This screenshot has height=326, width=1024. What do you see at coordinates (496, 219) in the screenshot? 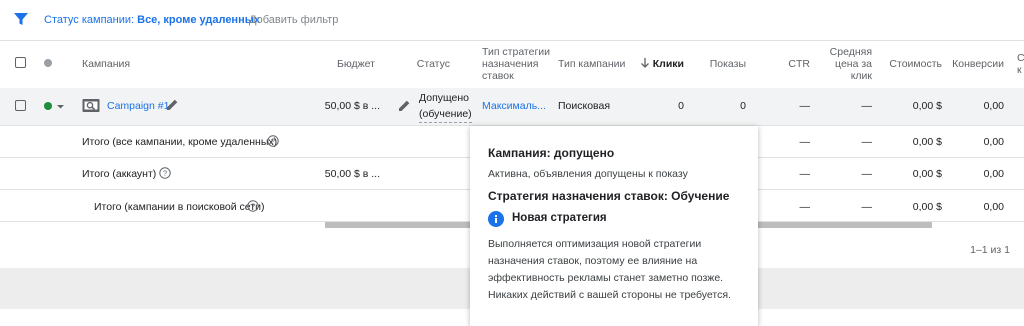
I see `info-icon` at bounding box center [496, 219].